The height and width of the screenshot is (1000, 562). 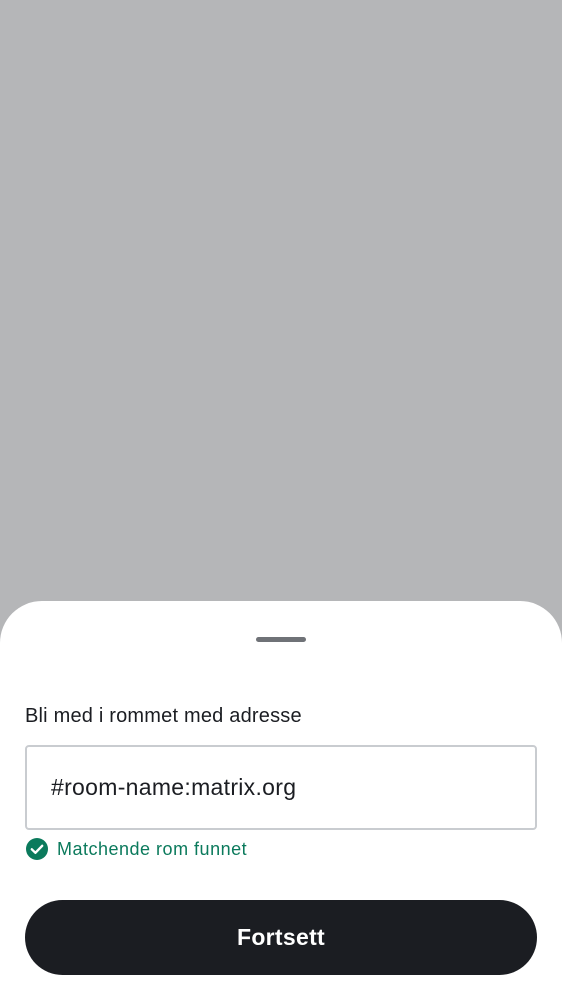 What do you see at coordinates (152, 848) in the screenshot?
I see `match-status-text: Matchende rom funnet` at bounding box center [152, 848].